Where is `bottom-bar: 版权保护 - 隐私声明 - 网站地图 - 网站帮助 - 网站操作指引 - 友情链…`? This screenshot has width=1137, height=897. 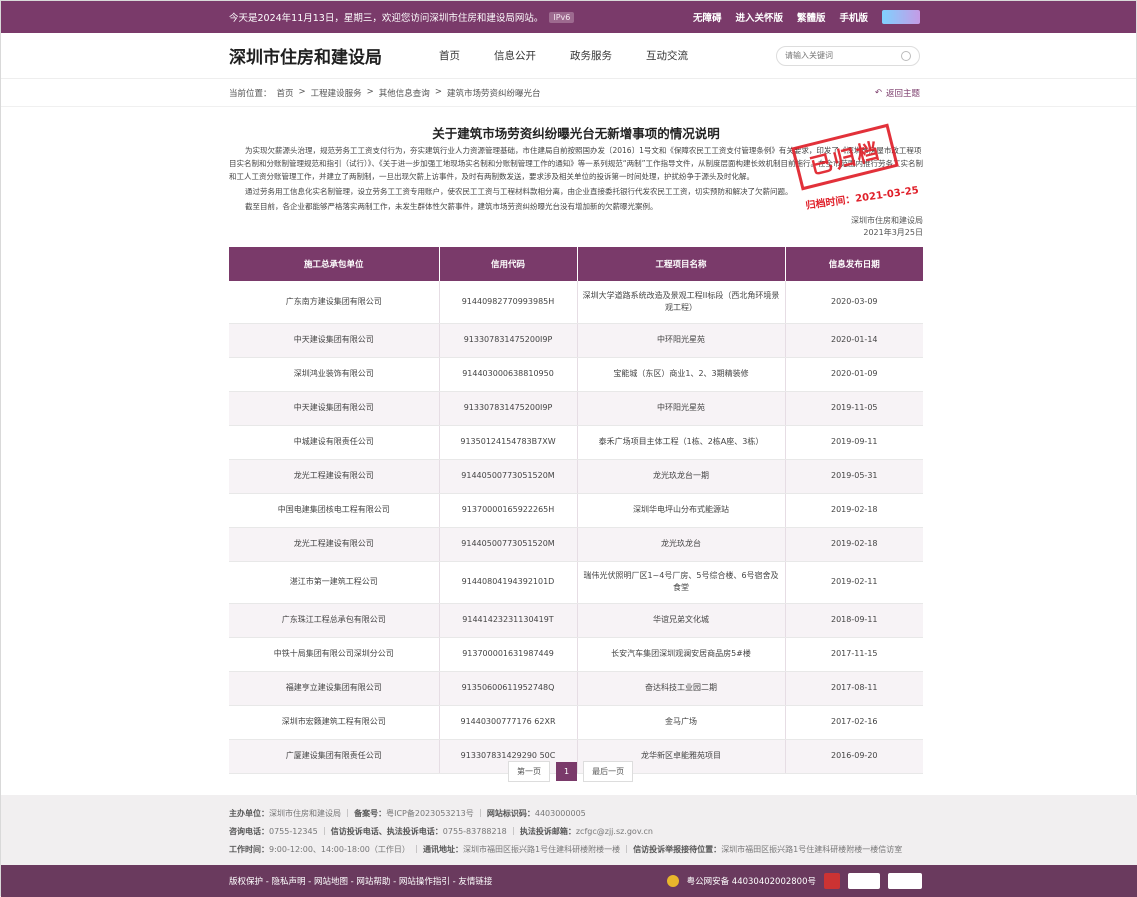 bottom-bar: 版权保护 - 隐私声明 - 网站地图 - 网站帮助 - 网站操作指引 - 友情链… is located at coordinates (569, 881).